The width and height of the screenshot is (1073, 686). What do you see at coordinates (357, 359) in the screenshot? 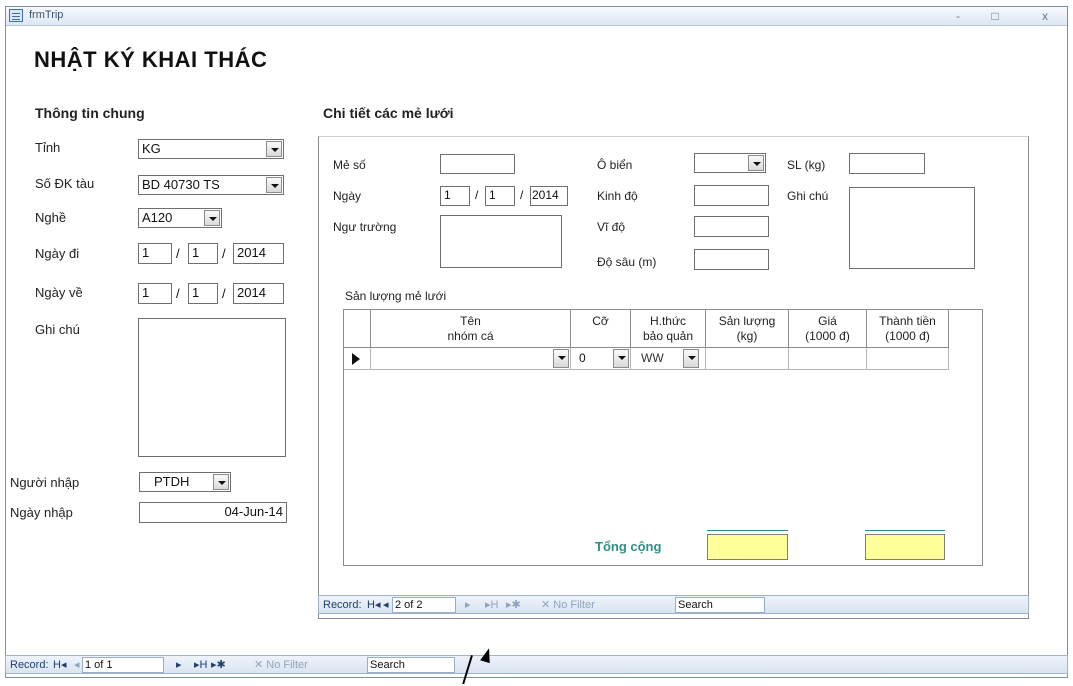
I see `record-selector` at bounding box center [357, 359].